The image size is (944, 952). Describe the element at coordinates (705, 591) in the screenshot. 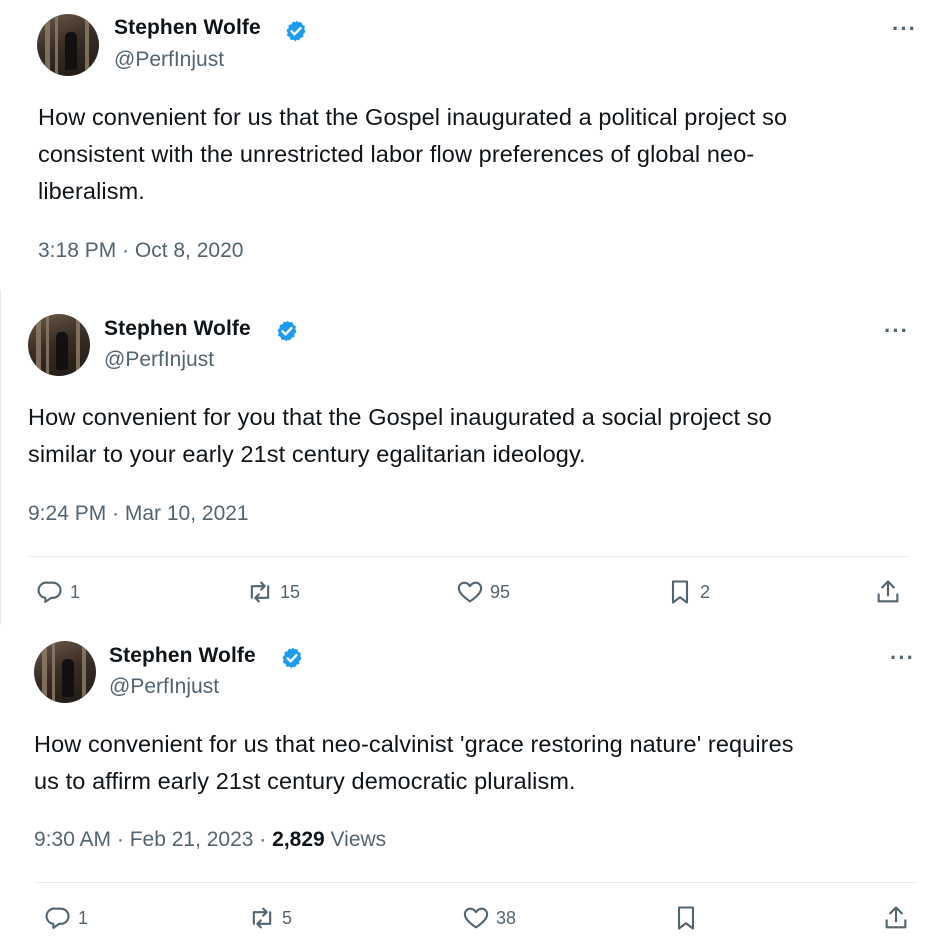

I see `bookmark-count: 2` at that location.